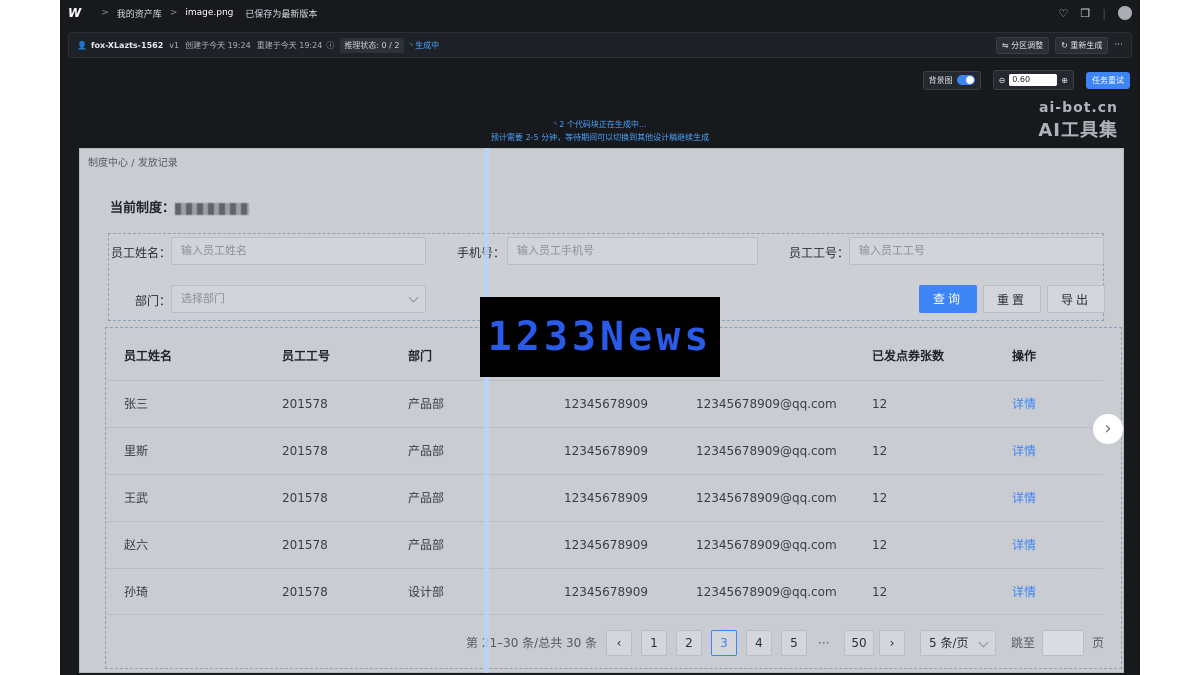 This screenshot has width=1200, height=675. Describe the element at coordinates (74, 13) in the screenshot. I see `app-logo: W` at that location.